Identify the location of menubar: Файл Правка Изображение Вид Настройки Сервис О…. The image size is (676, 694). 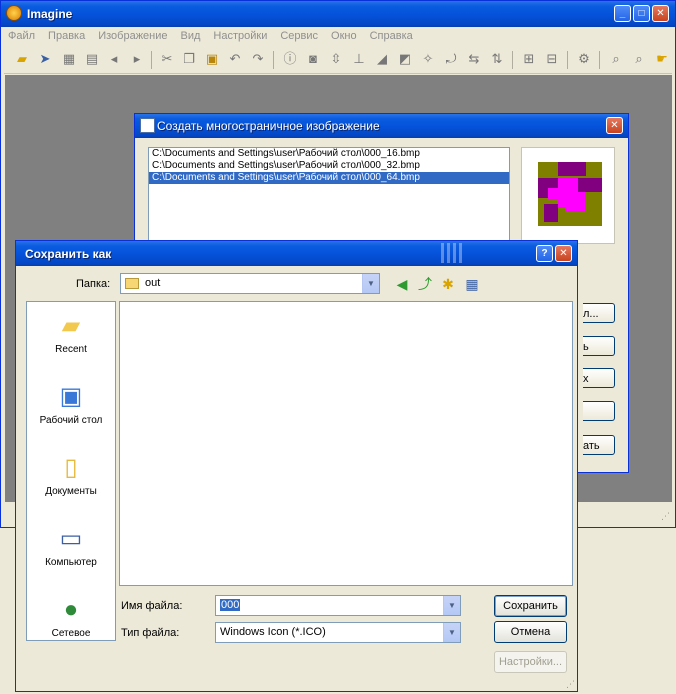
(338, 36).